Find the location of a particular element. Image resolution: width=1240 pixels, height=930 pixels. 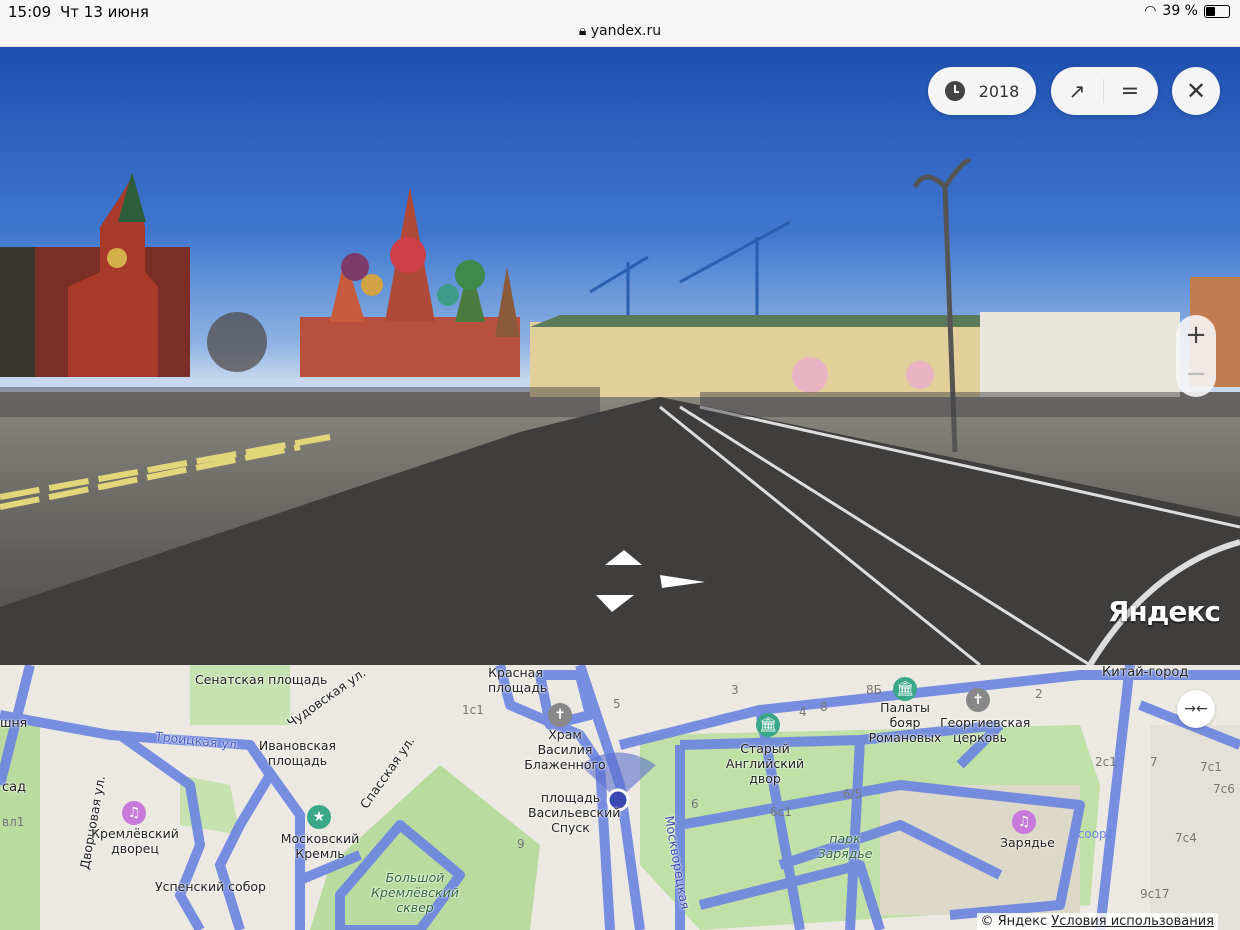

collapse-map-button: →← is located at coordinates (1196, 709).